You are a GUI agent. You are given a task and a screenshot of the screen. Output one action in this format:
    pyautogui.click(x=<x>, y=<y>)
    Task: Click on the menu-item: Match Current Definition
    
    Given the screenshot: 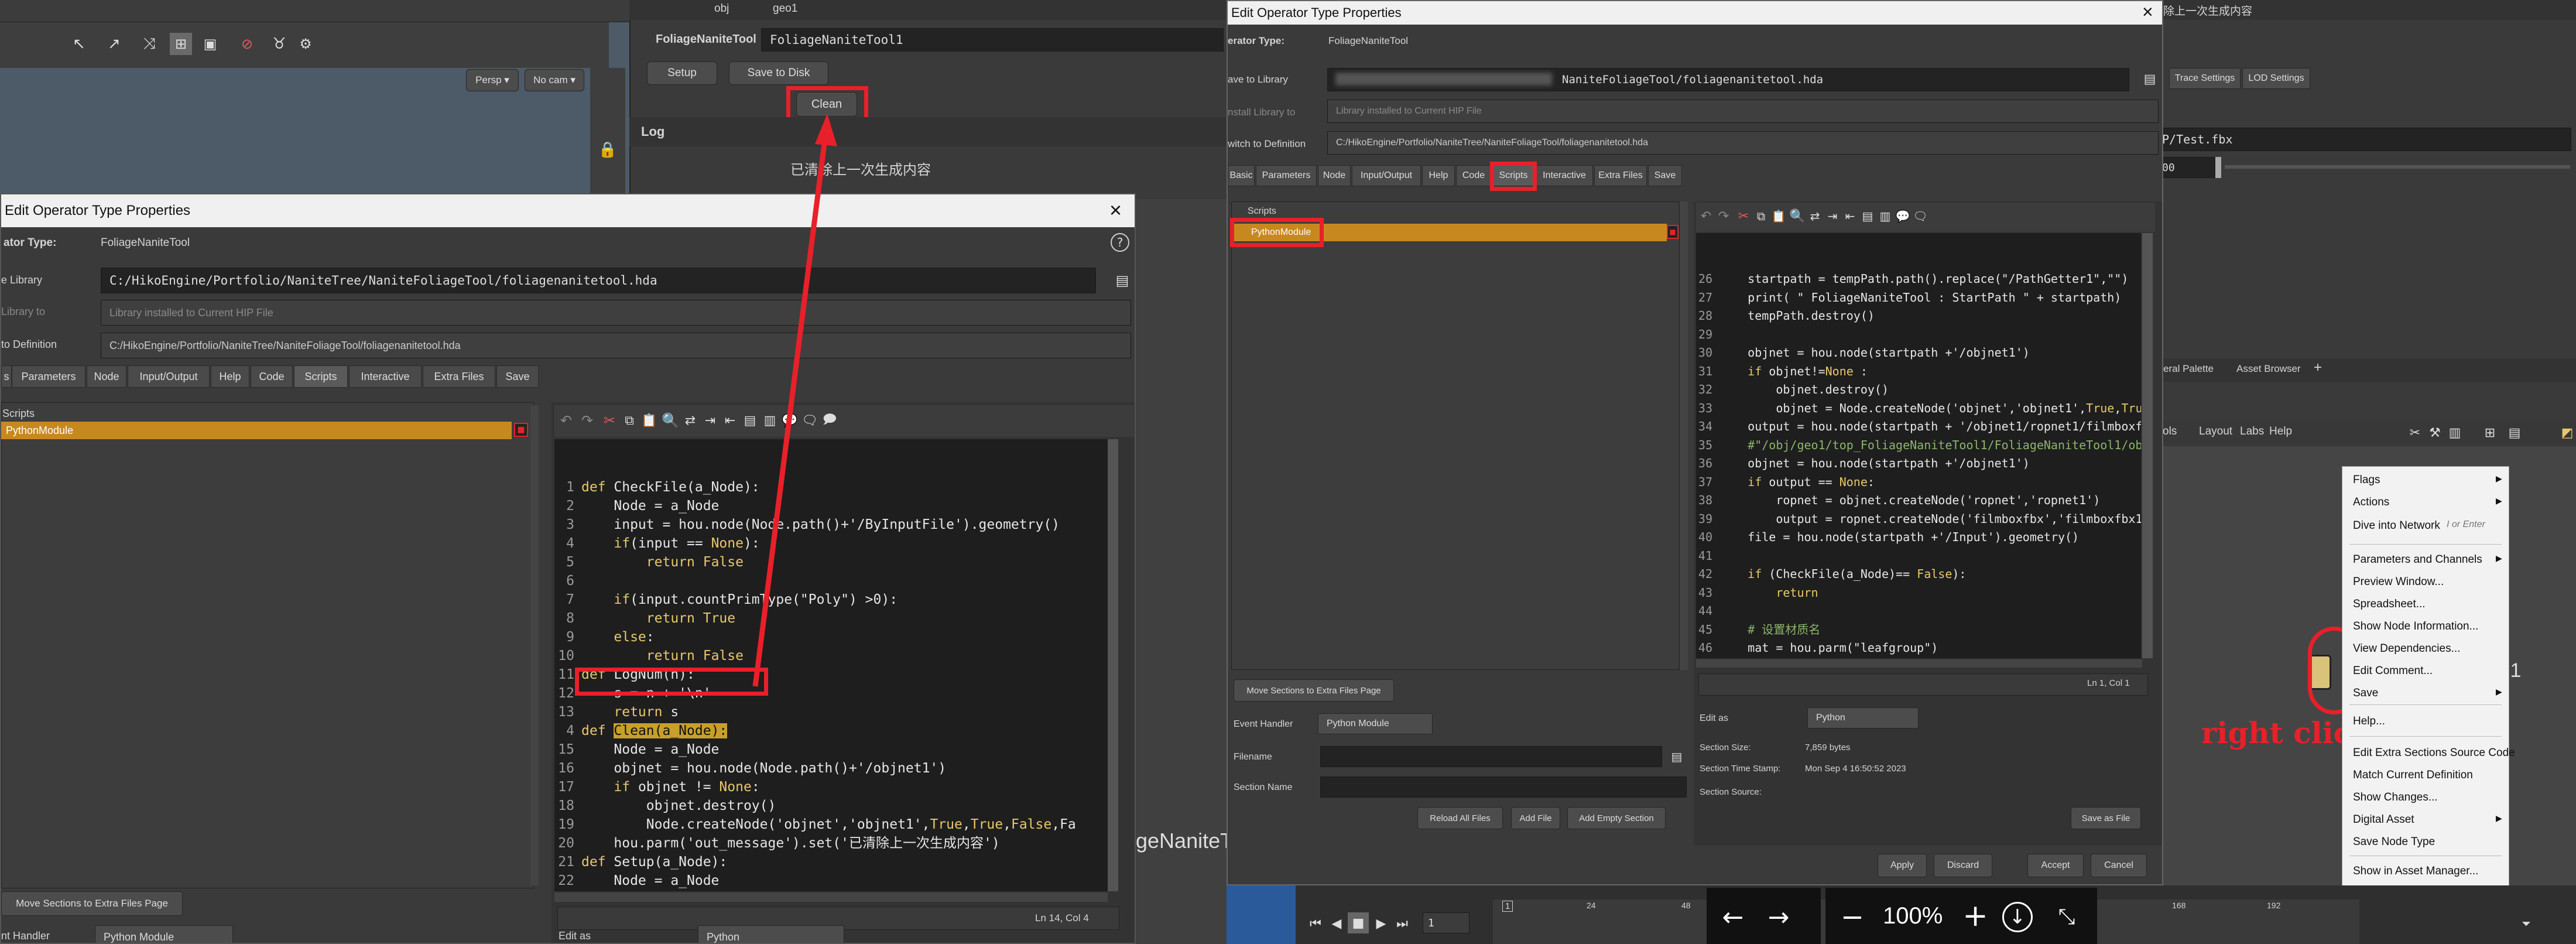 What is the action you would take?
    pyautogui.click(x=2413, y=775)
    